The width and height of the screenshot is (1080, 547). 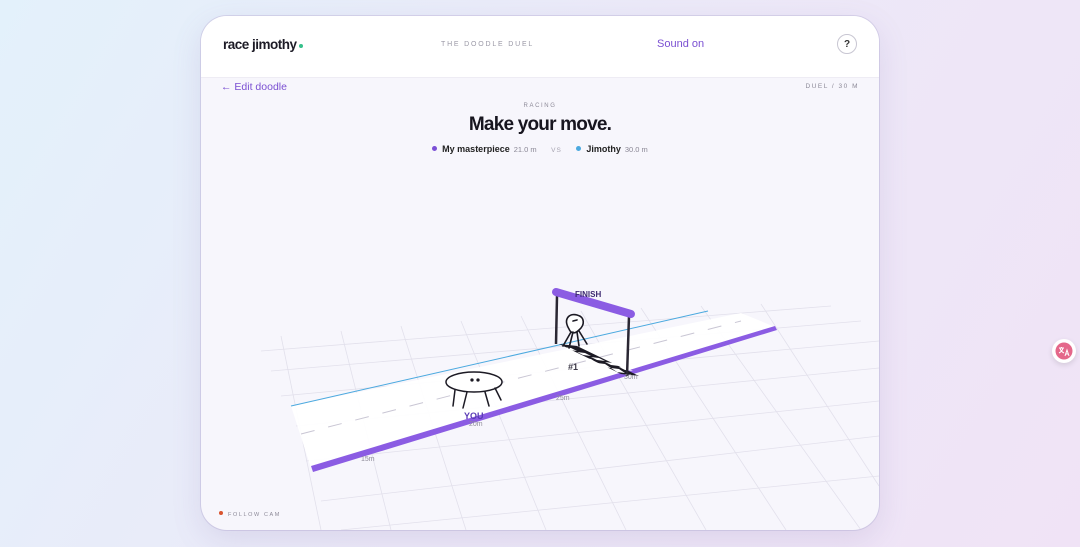 What do you see at coordinates (588, 294) in the screenshot?
I see `finish-label: FINISH` at bounding box center [588, 294].